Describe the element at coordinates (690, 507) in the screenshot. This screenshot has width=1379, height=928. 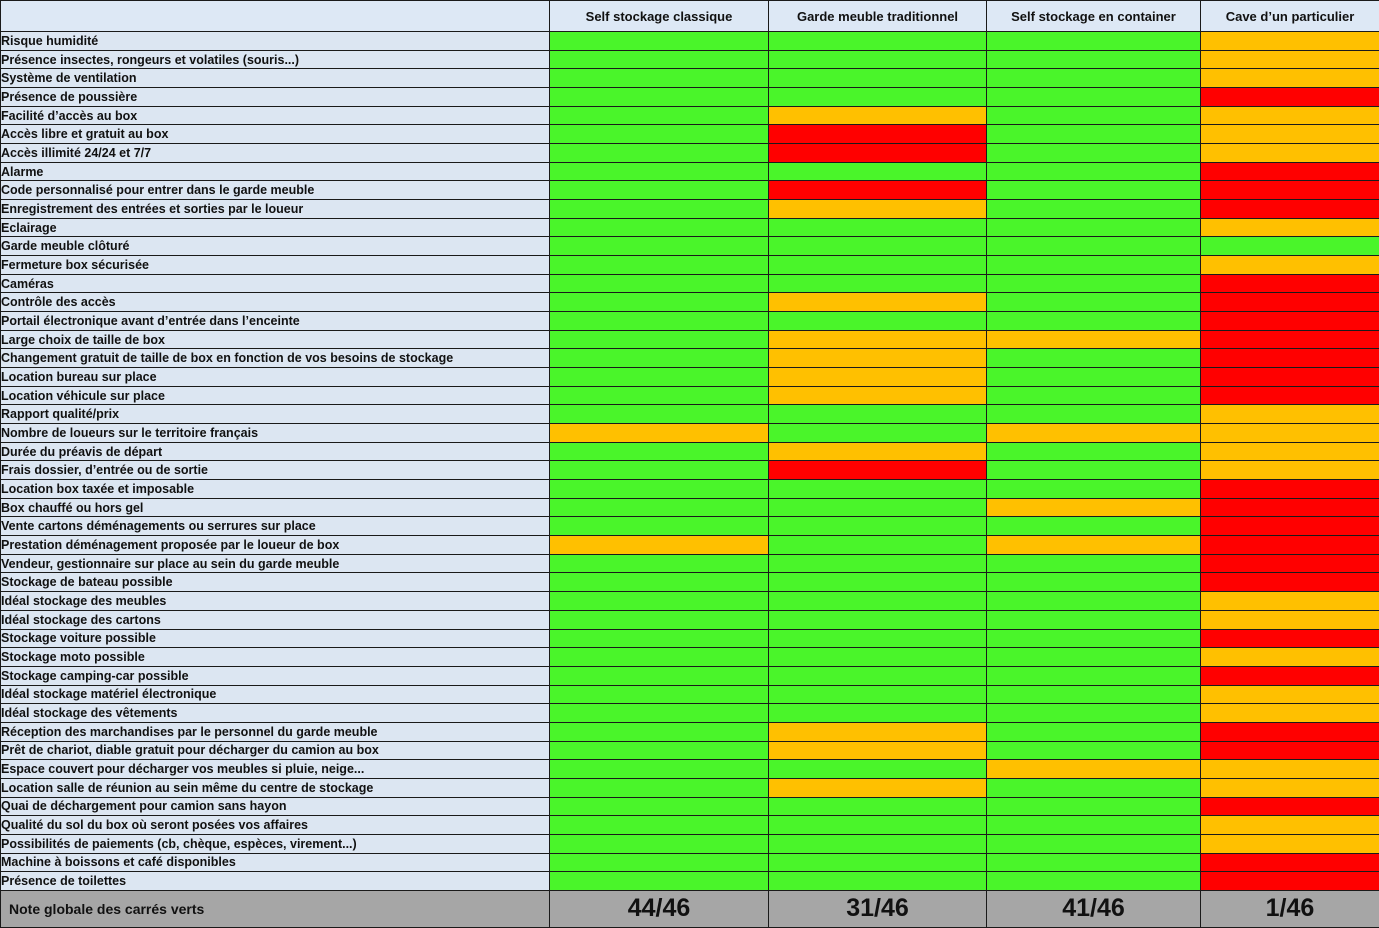
I see `criteria-row: Box chauffé ou hors gel` at that location.